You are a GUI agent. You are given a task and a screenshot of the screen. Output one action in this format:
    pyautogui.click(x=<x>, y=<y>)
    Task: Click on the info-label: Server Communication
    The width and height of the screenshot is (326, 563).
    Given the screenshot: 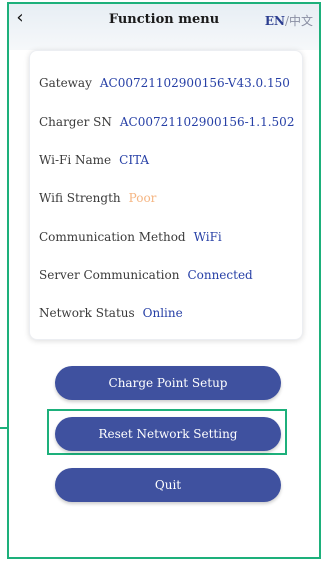 What is the action you would take?
    pyautogui.click(x=109, y=275)
    